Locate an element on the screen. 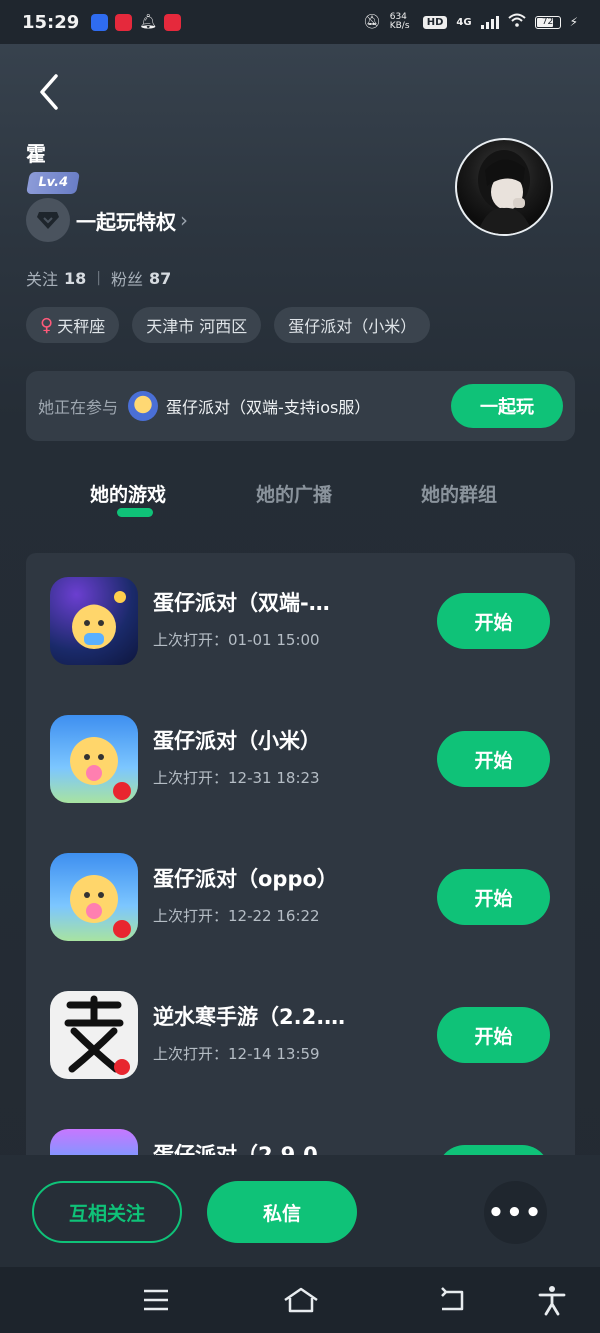 The height and width of the screenshot is (1333, 600). tab-games: 她的游戏 is located at coordinates (128, 493).